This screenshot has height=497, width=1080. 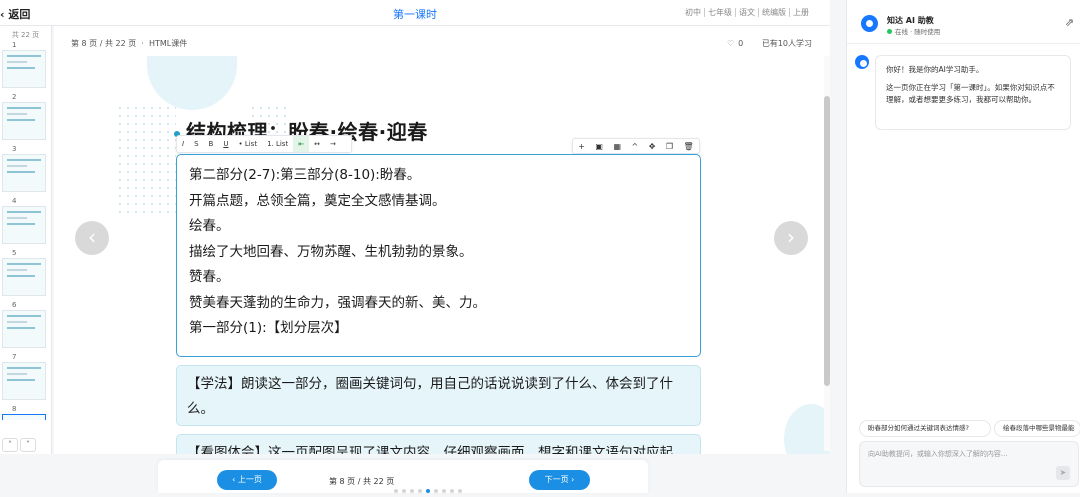 I want to click on online-dot-icon, so click(x=889, y=31).